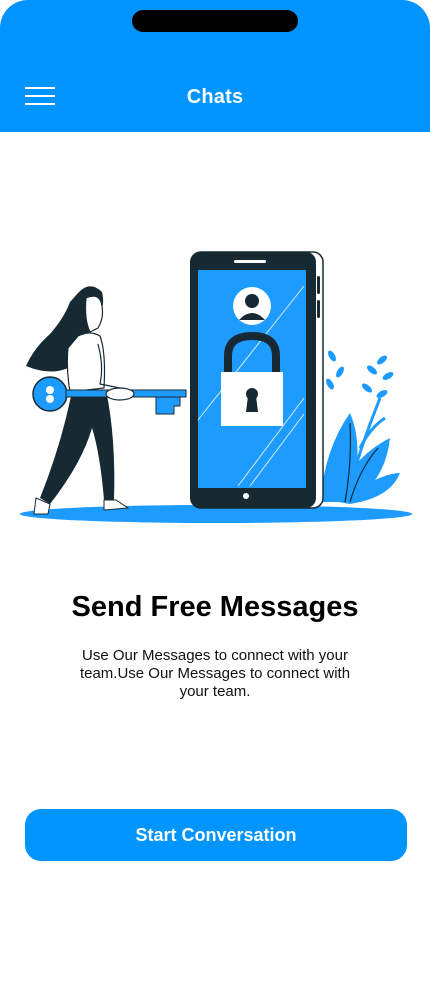 The height and width of the screenshot is (1003, 430). What do you see at coordinates (215, 21) in the screenshot?
I see `device-notch` at bounding box center [215, 21].